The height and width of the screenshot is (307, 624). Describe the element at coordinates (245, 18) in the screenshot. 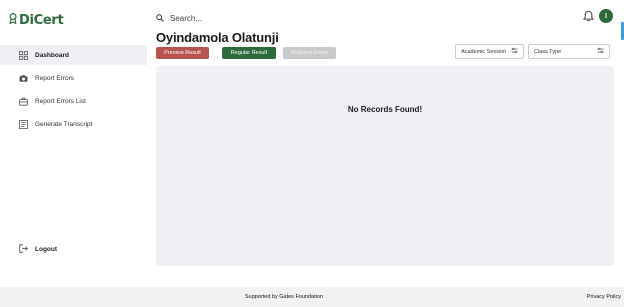

I see `search-input` at that location.